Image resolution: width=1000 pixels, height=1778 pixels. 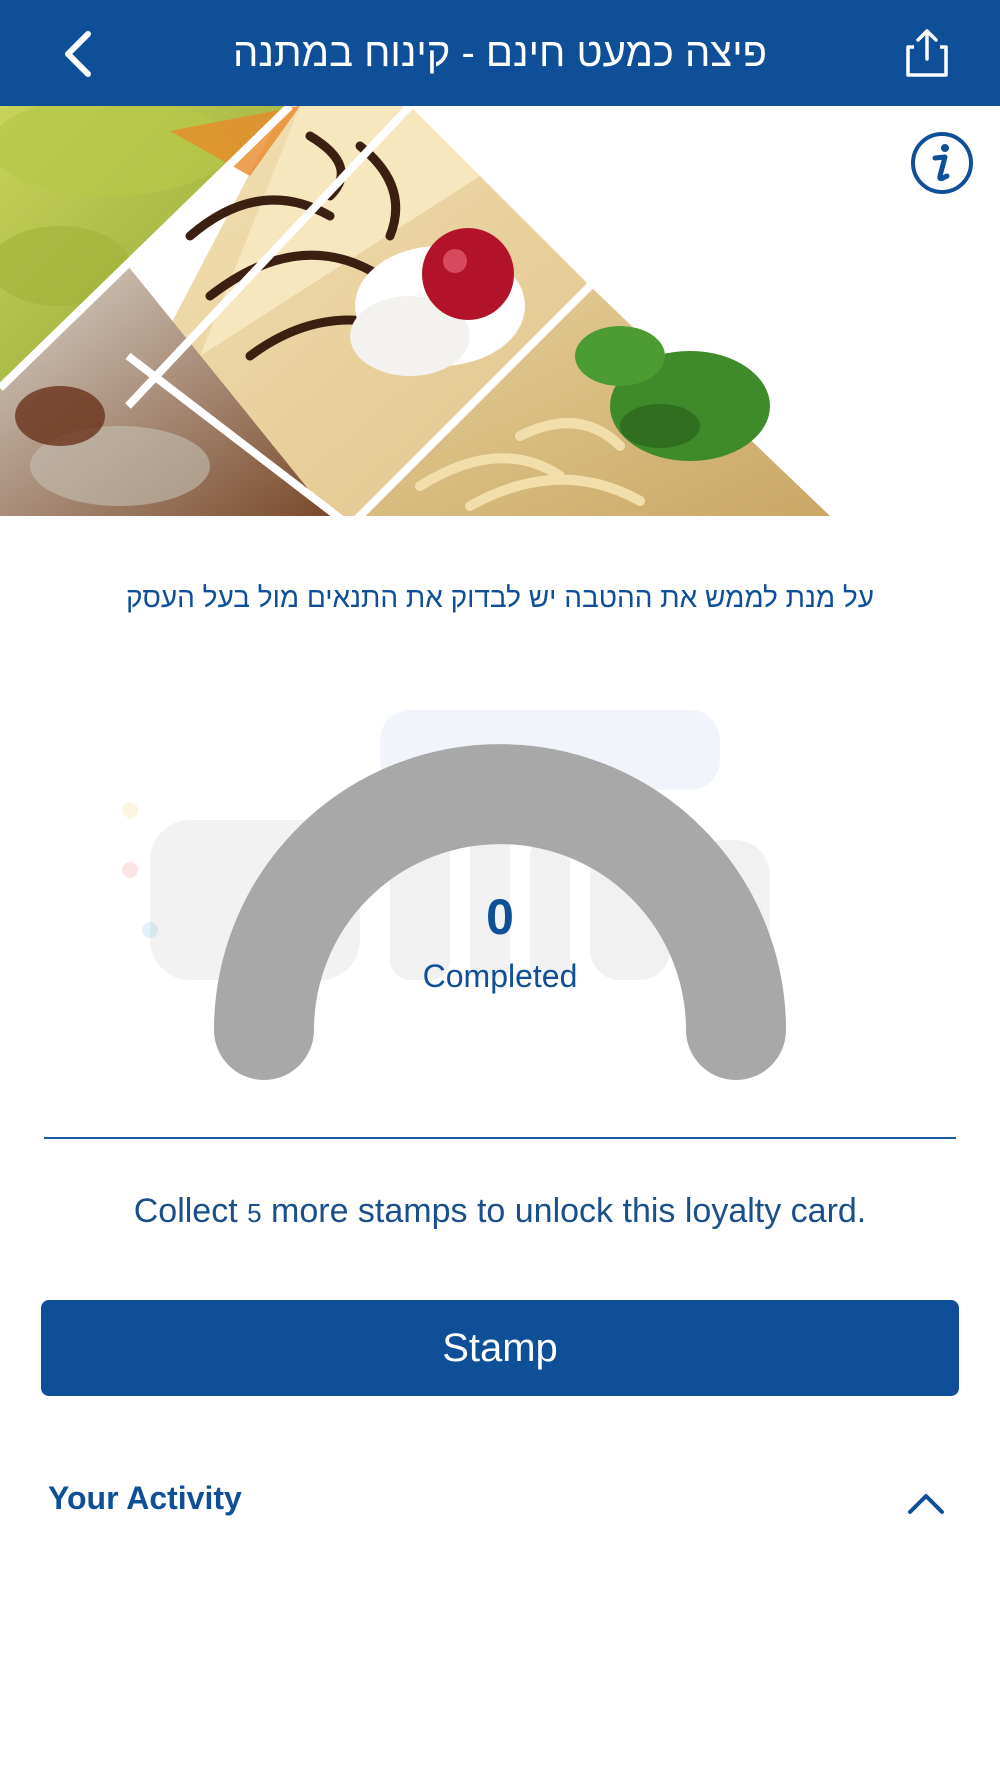 What do you see at coordinates (564, 1211) in the screenshot?
I see `collect-suffix: more stamps to unlock this loyalty card.` at bounding box center [564, 1211].